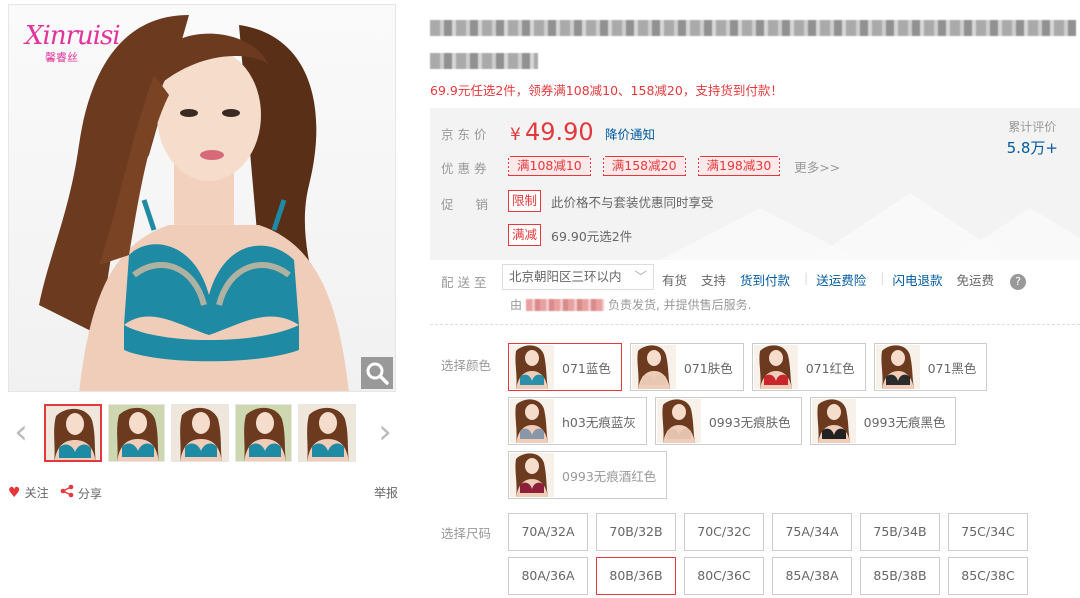 Image resolution: width=1080 pixels, height=598 pixels. Describe the element at coordinates (552, 132) in the screenshot. I see `price: ¥ 49.90` at that location.